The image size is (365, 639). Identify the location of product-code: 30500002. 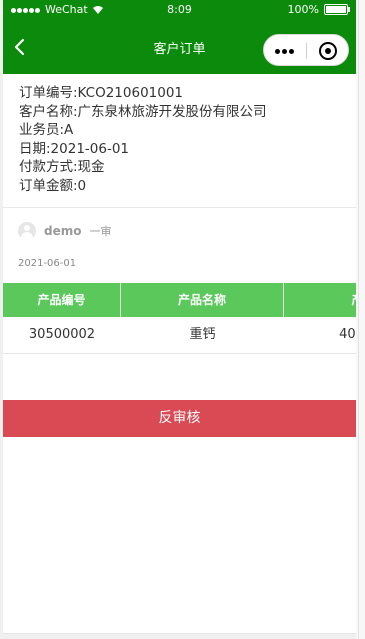
(62, 334).